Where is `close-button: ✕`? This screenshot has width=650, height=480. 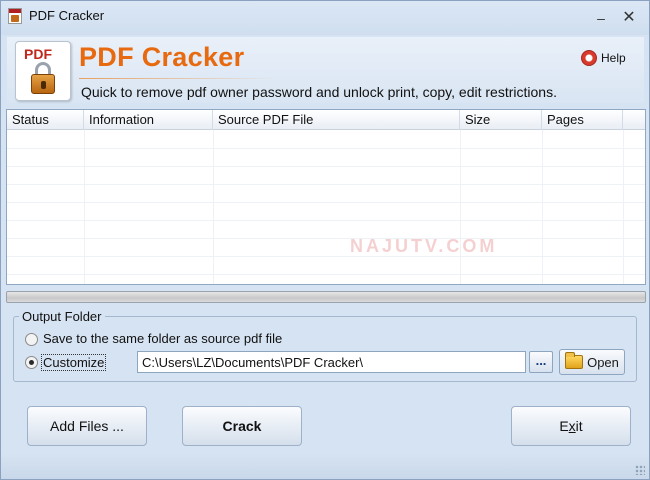
close-button: ✕ is located at coordinates (629, 18).